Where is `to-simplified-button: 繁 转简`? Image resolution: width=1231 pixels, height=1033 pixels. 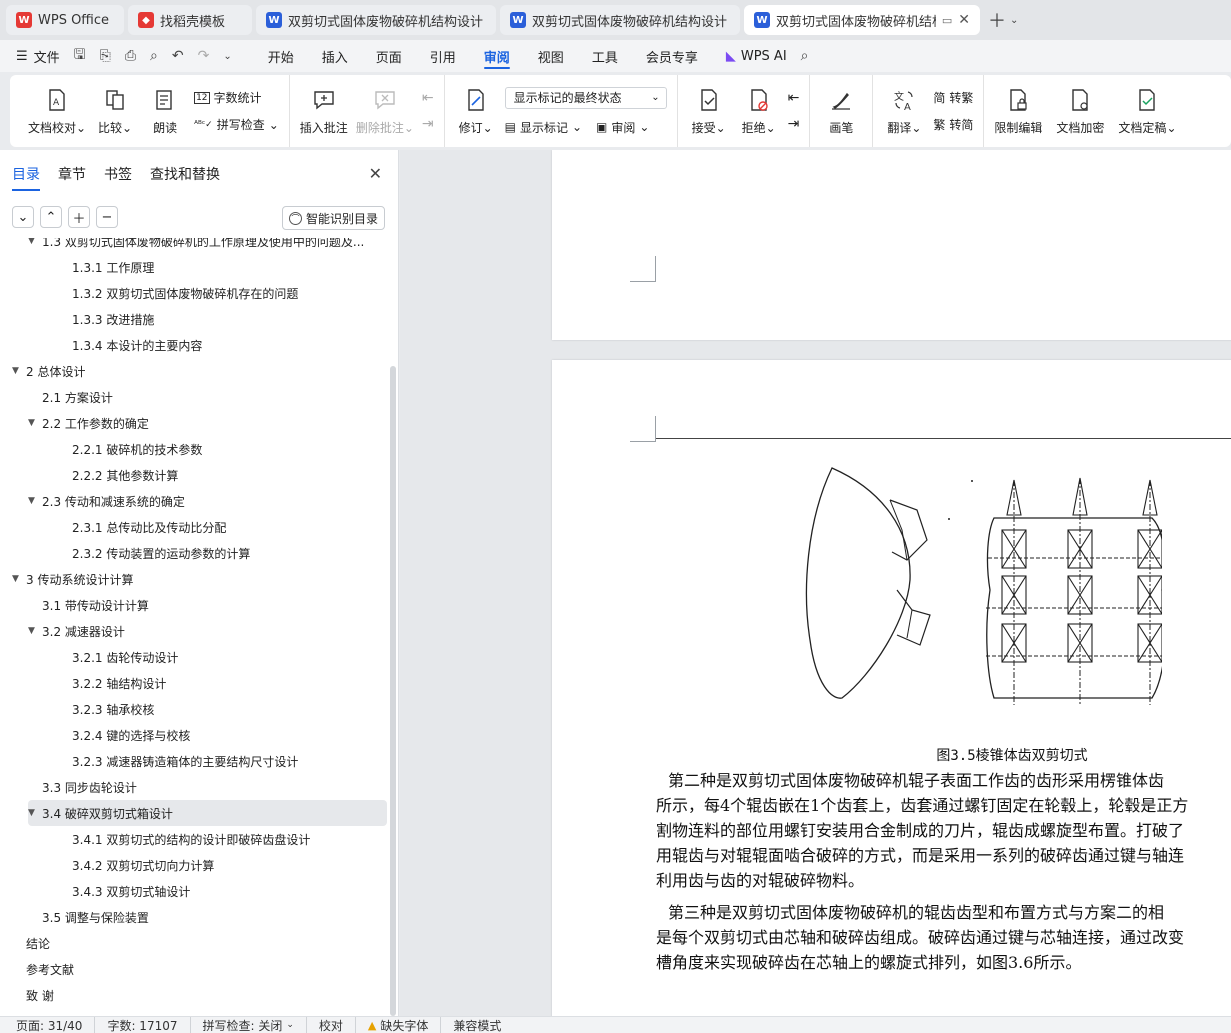
to-simplified-button: 繁 转简 is located at coordinates (953, 124).